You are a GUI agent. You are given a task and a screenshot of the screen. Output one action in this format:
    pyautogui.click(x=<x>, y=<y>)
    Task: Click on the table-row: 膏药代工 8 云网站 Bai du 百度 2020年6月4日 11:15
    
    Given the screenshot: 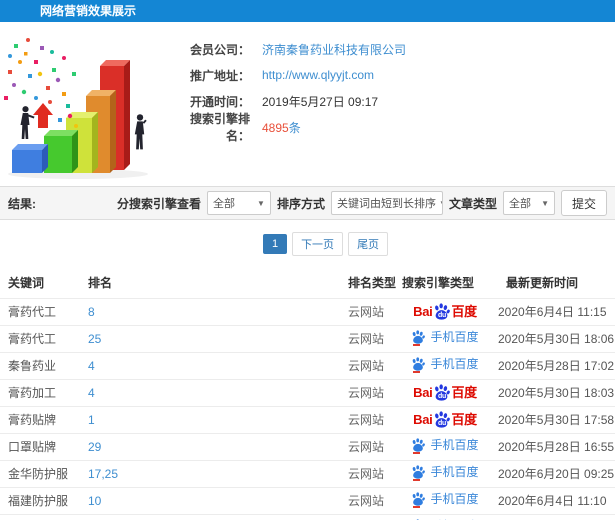 What is the action you would take?
    pyautogui.click(x=307, y=311)
    